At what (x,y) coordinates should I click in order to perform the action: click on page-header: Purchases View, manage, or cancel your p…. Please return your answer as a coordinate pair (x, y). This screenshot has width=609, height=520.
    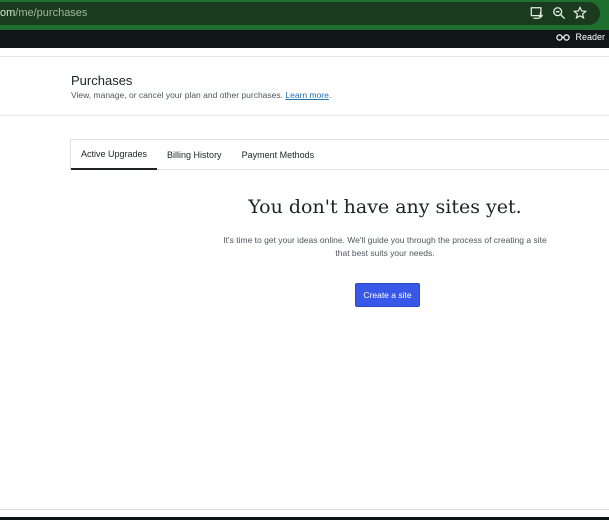
    Looking at the image, I should click on (304, 86).